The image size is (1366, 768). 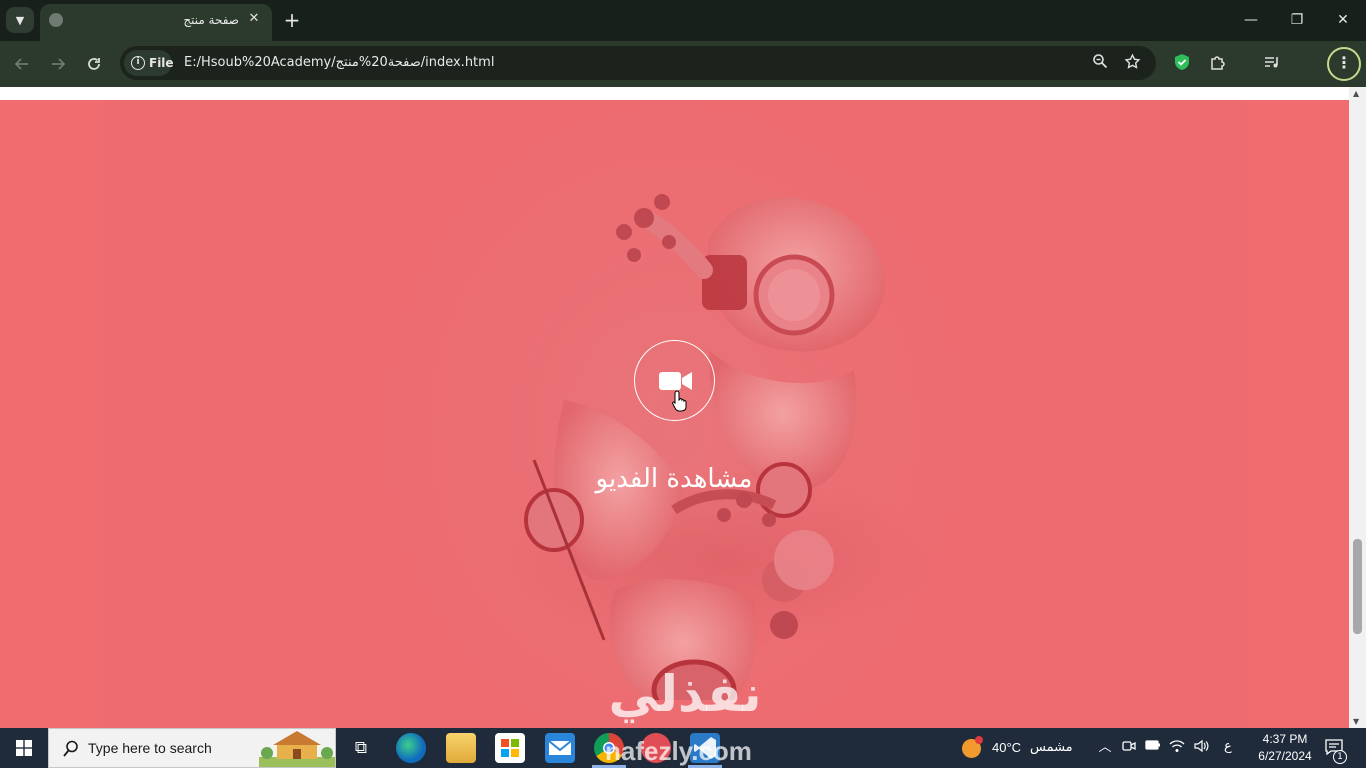 I want to click on chevron-up-icon: ︿, so click(x=1105, y=748).